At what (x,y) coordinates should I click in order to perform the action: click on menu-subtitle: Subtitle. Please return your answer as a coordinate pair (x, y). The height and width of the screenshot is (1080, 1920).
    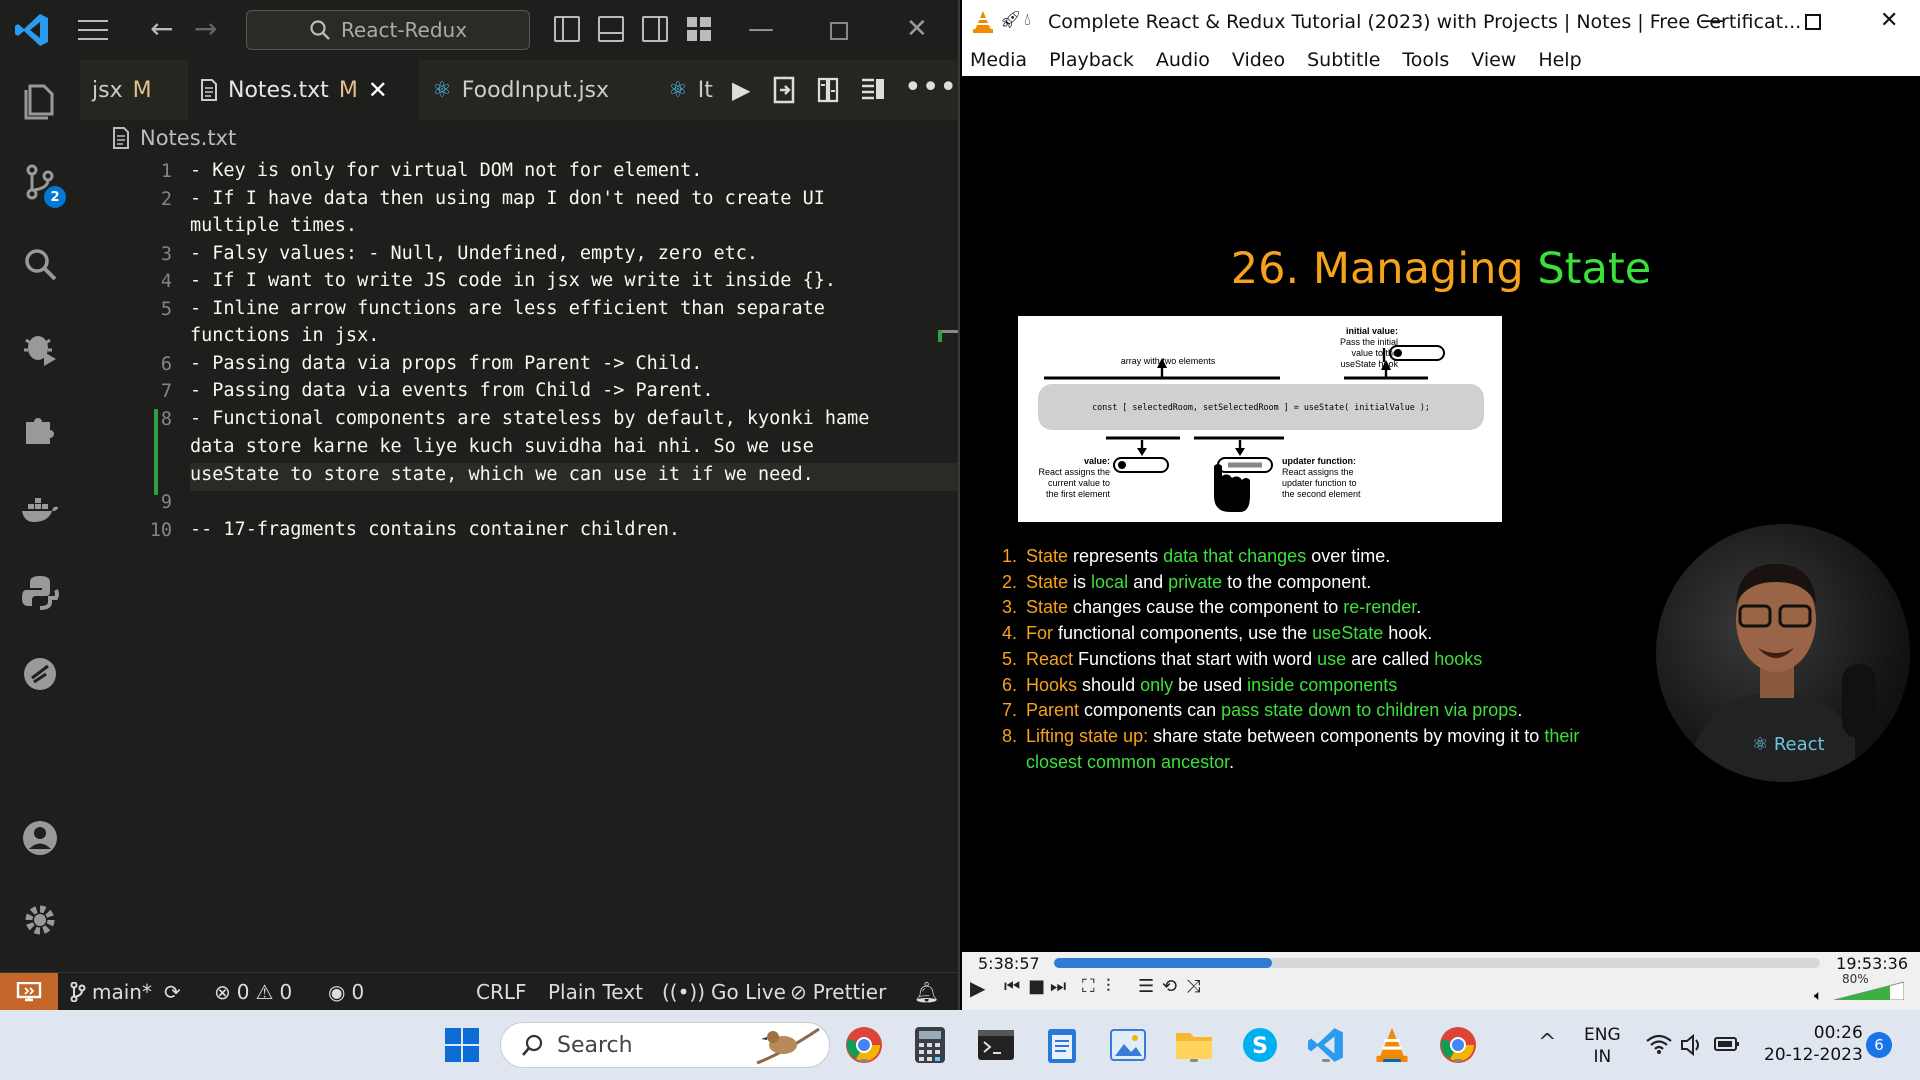
    Looking at the image, I should click on (1343, 60).